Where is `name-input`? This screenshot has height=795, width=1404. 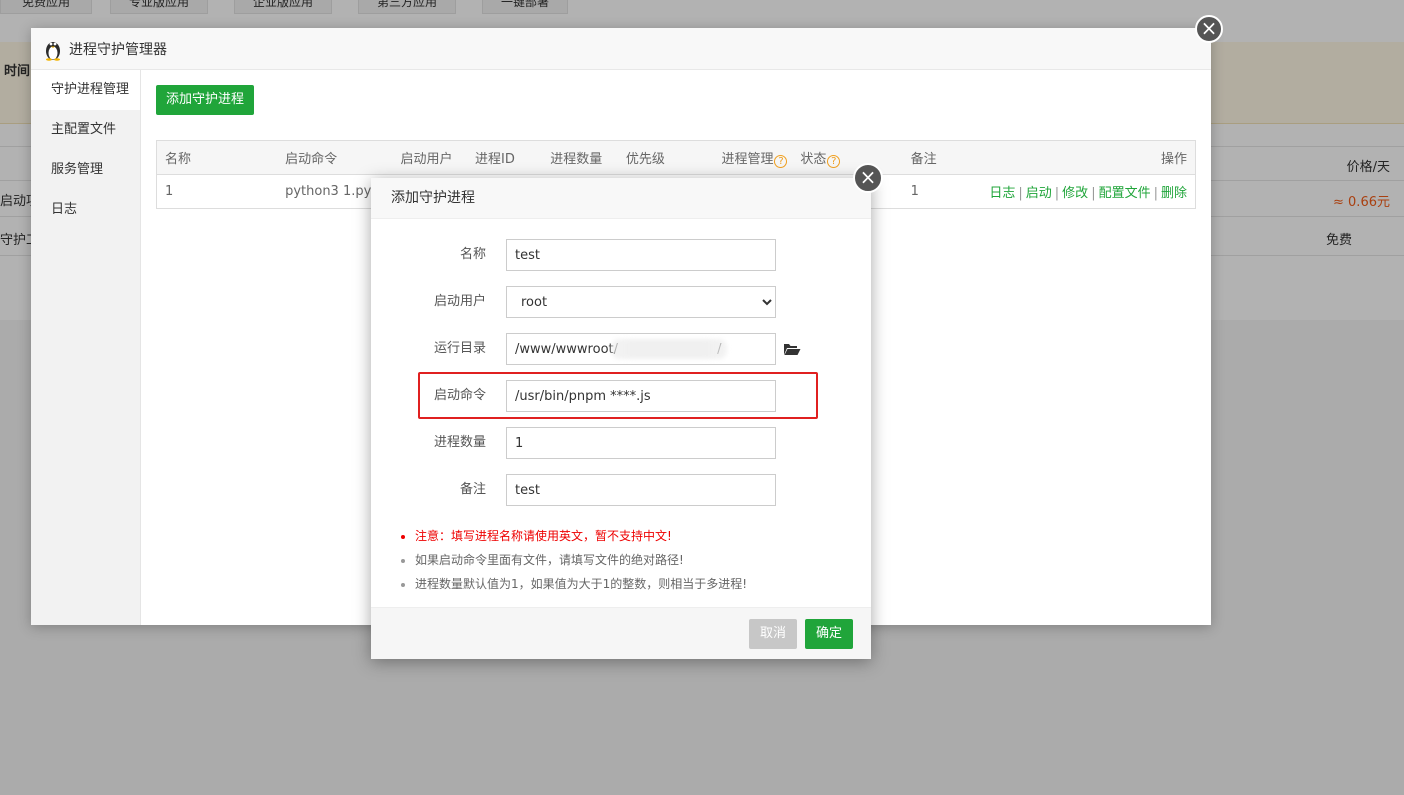 name-input is located at coordinates (641, 255).